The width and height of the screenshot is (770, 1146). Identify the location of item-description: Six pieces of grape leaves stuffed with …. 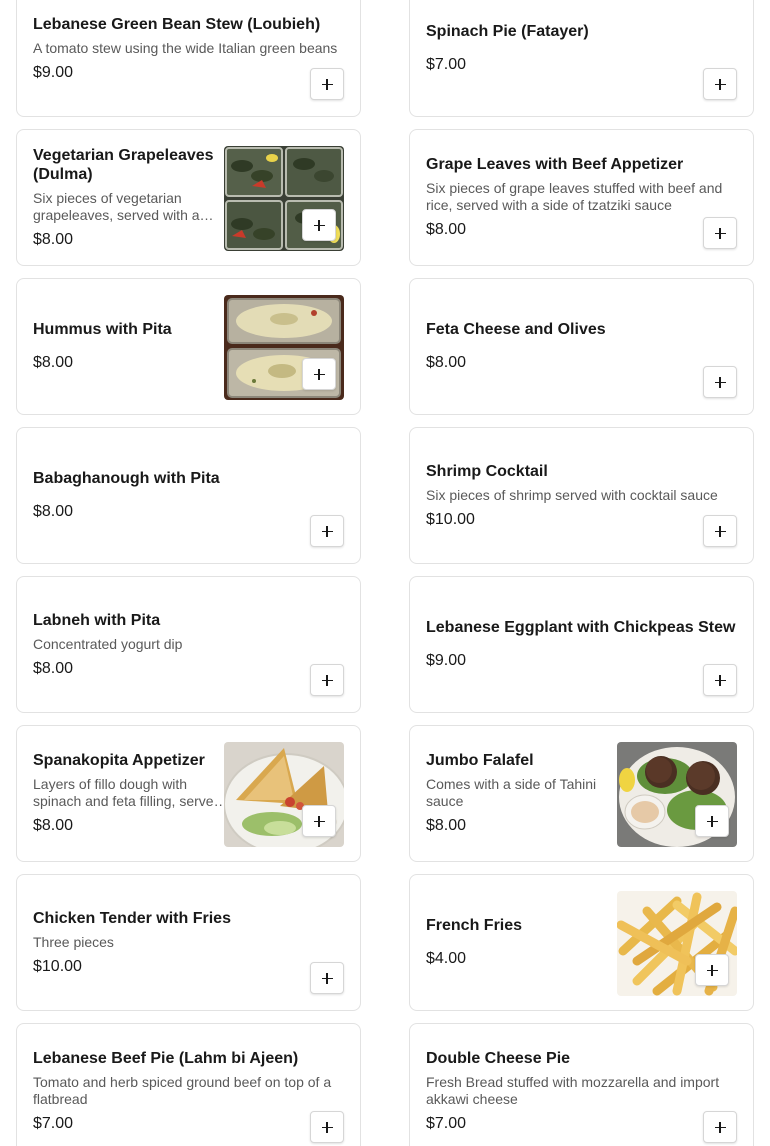
(574, 196).